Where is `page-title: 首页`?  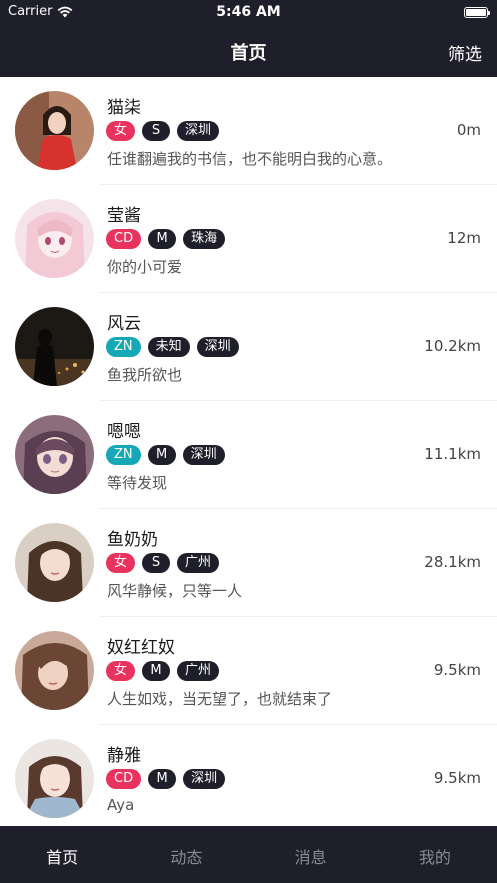
page-title: 首页 is located at coordinates (248, 53).